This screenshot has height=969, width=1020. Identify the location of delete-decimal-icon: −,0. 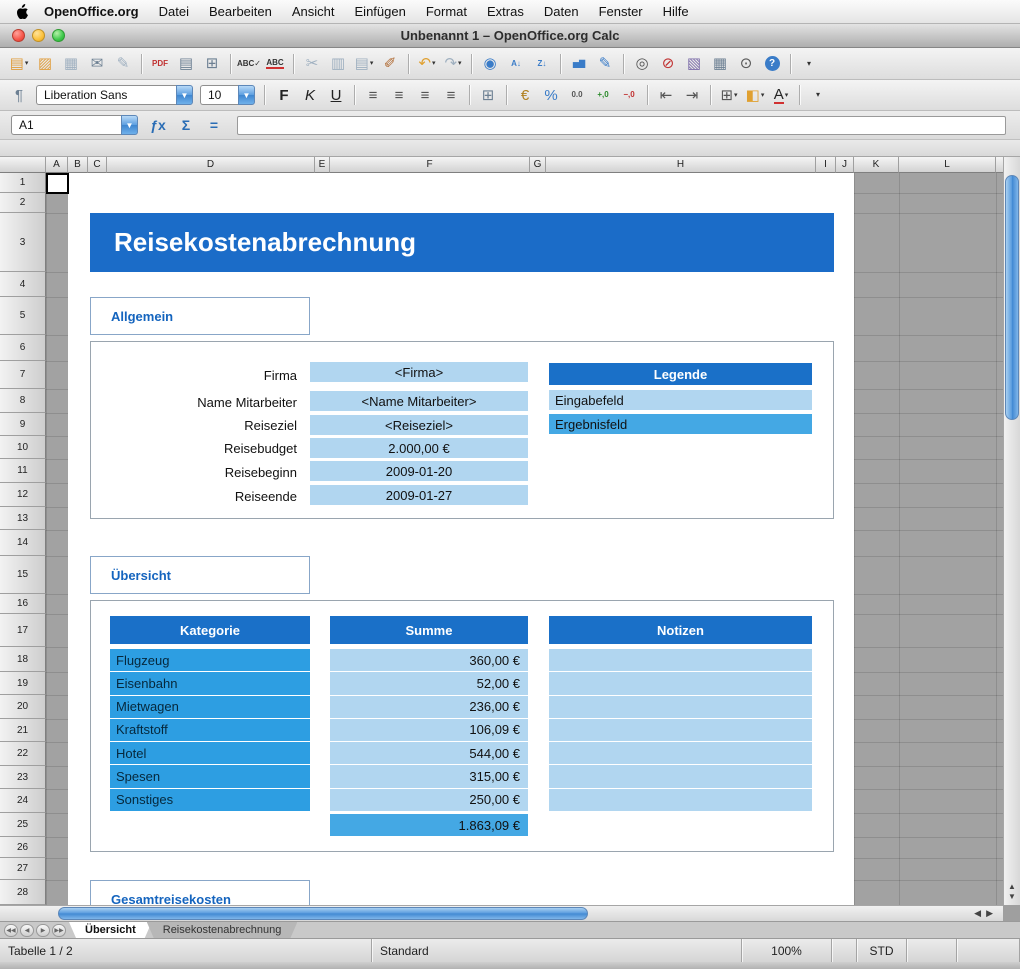
(629, 95).